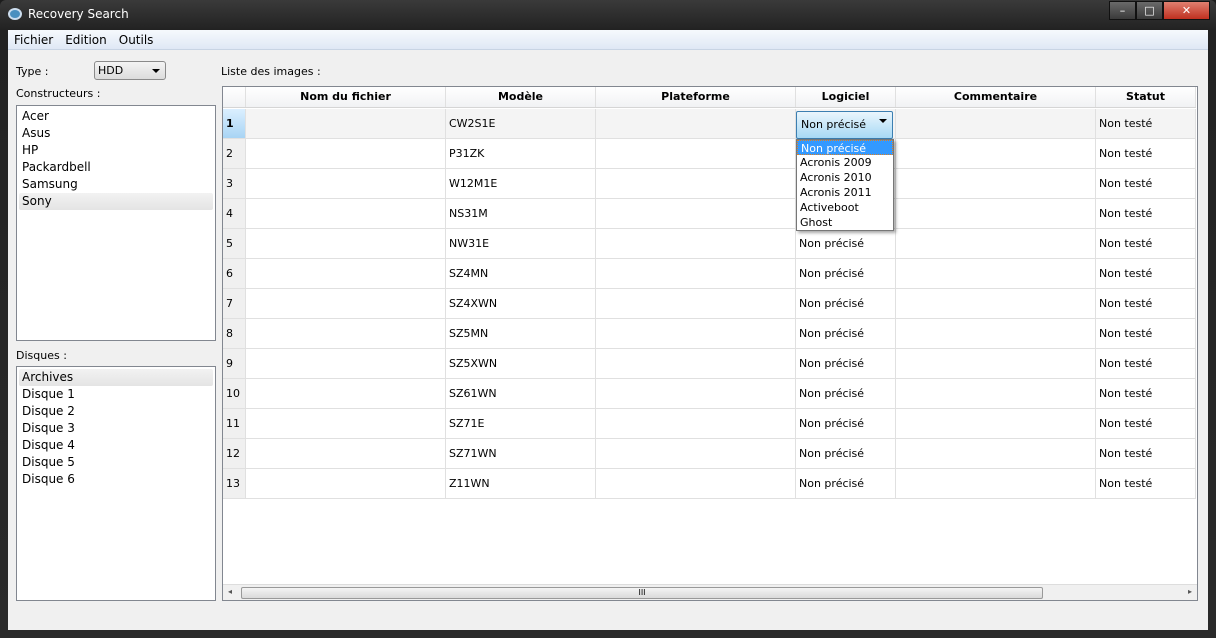  I want to click on constructeur-item: Sony, so click(116, 201).